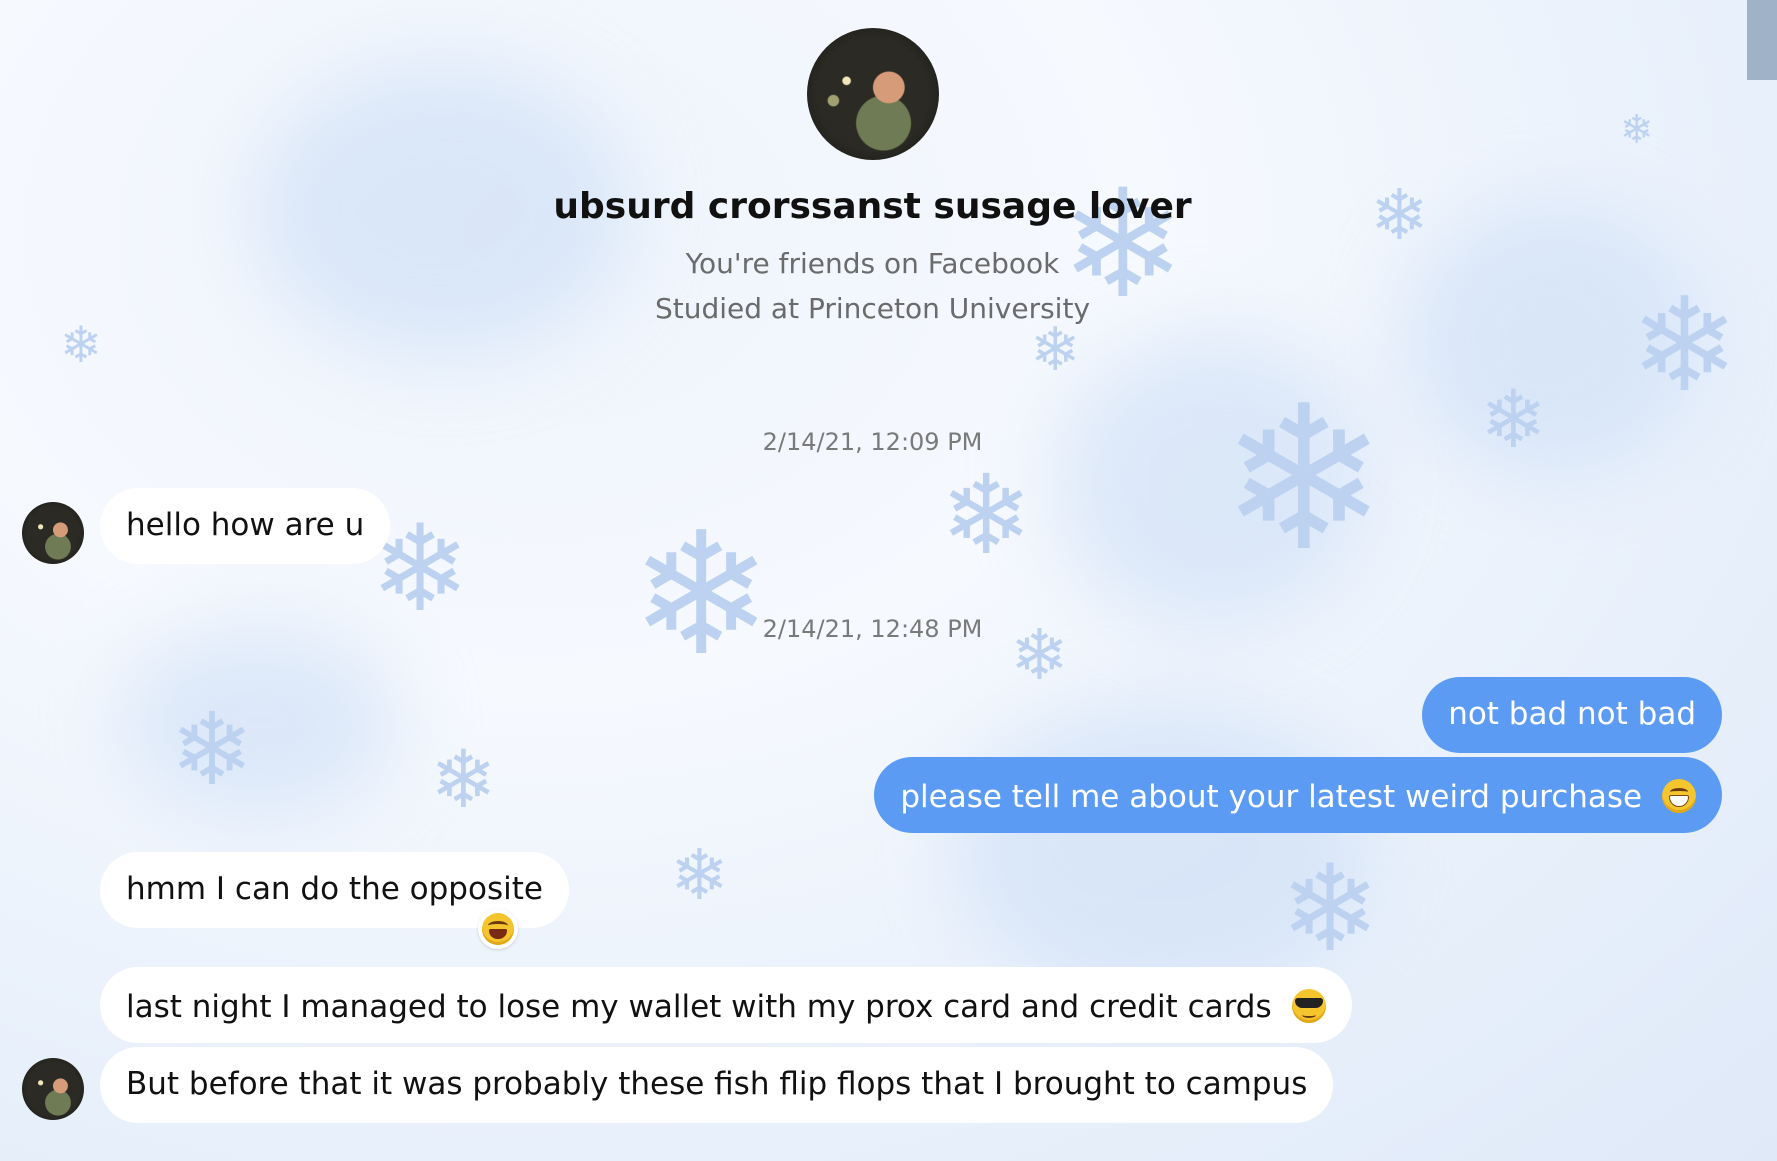  I want to click on friendship-status: You're friends on Facebook, so click(872, 263).